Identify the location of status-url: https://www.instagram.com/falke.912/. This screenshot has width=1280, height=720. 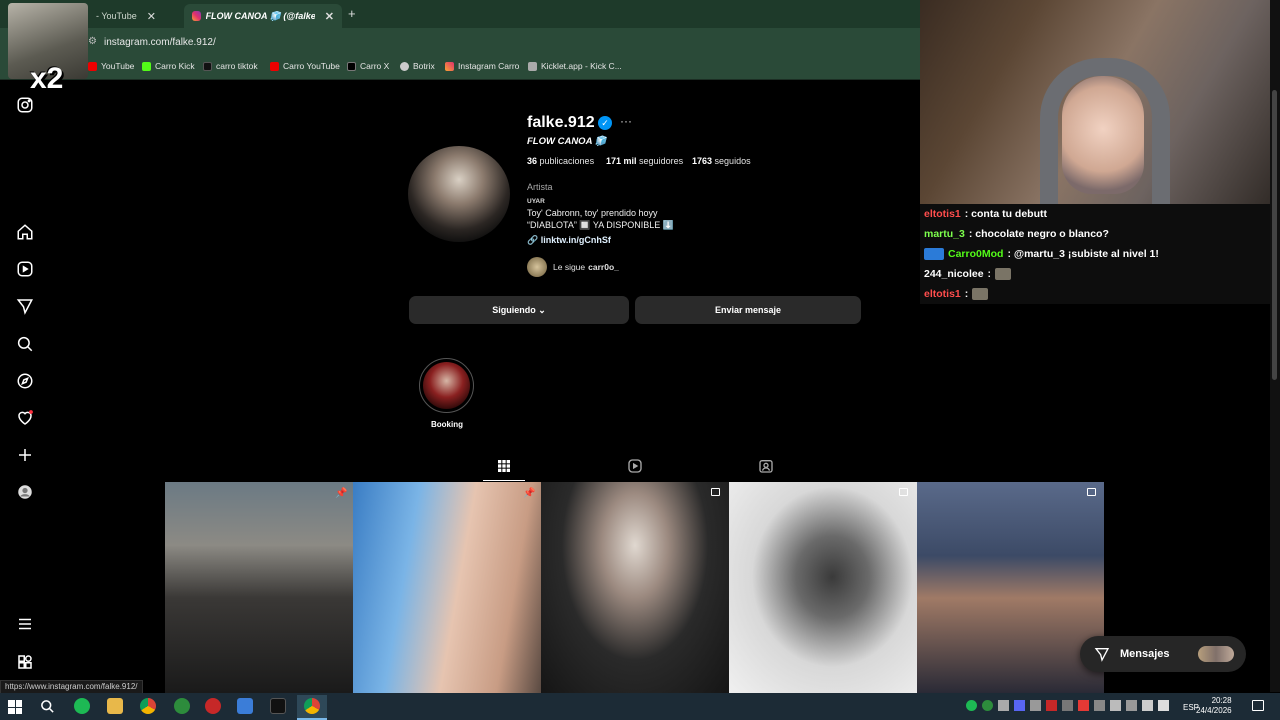
(71, 687).